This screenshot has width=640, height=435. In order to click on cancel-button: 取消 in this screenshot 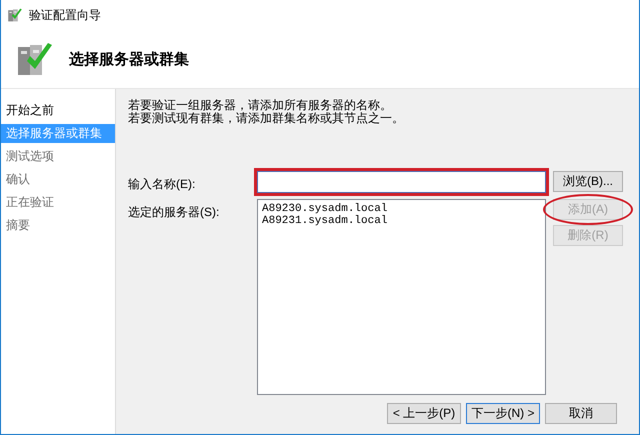, I will do `click(581, 413)`.